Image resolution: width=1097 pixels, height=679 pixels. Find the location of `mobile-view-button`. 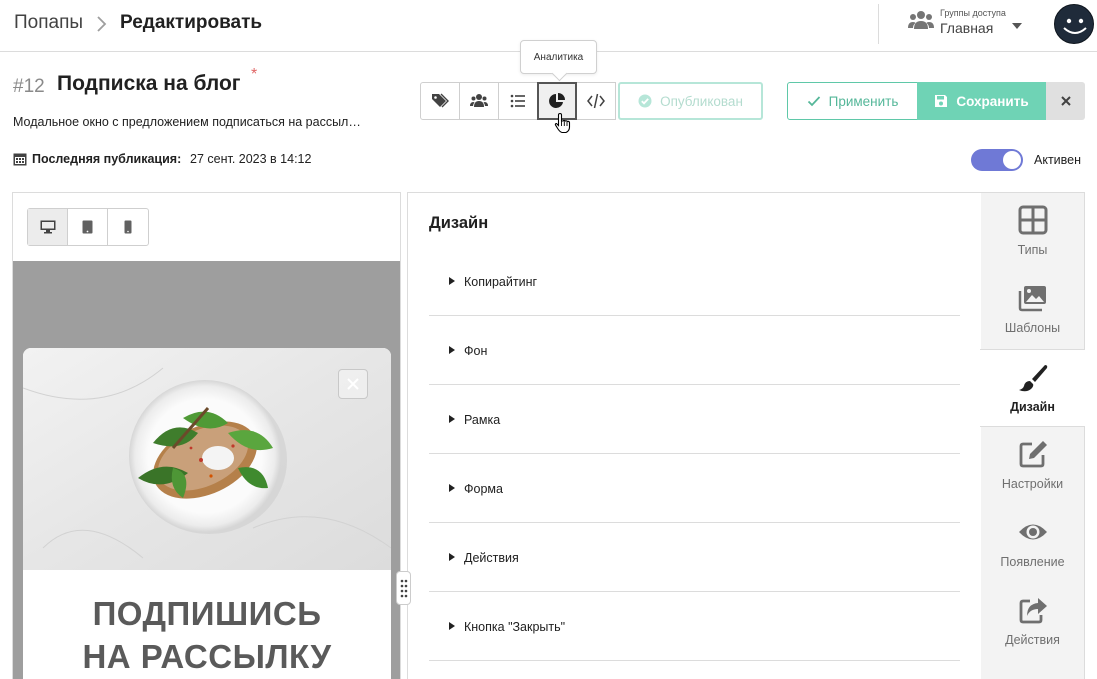

mobile-view-button is located at coordinates (128, 227).